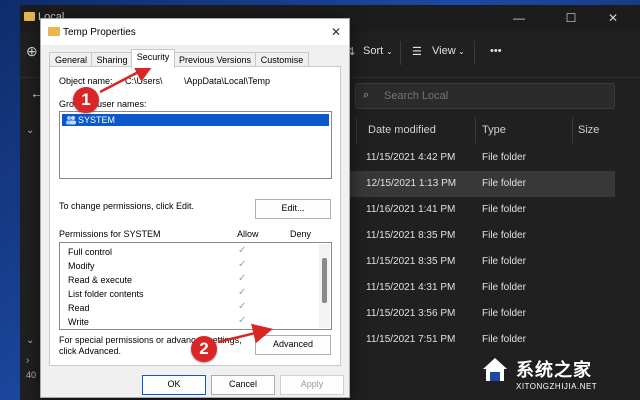 The height and width of the screenshot is (400, 640). What do you see at coordinates (495, 369) in the screenshot?
I see `house-logo-icon` at bounding box center [495, 369].